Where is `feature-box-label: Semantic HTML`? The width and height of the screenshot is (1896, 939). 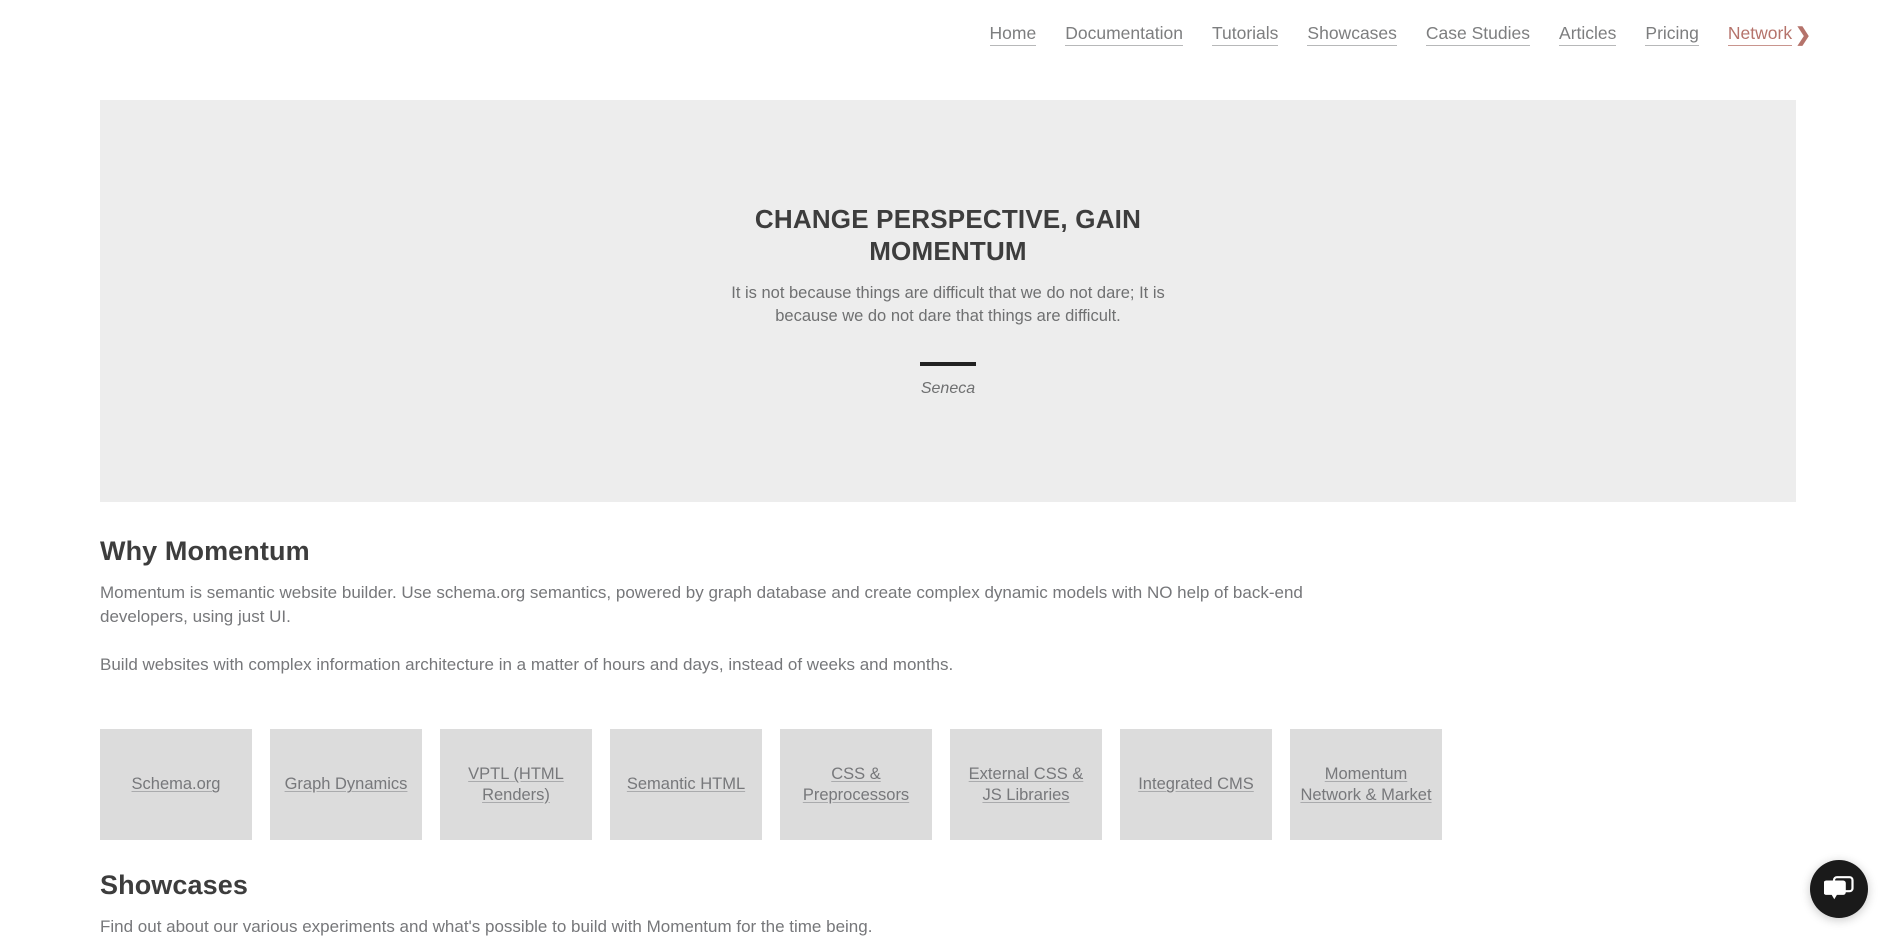 feature-box-label: Semantic HTML is located at coordinates (686, 784).